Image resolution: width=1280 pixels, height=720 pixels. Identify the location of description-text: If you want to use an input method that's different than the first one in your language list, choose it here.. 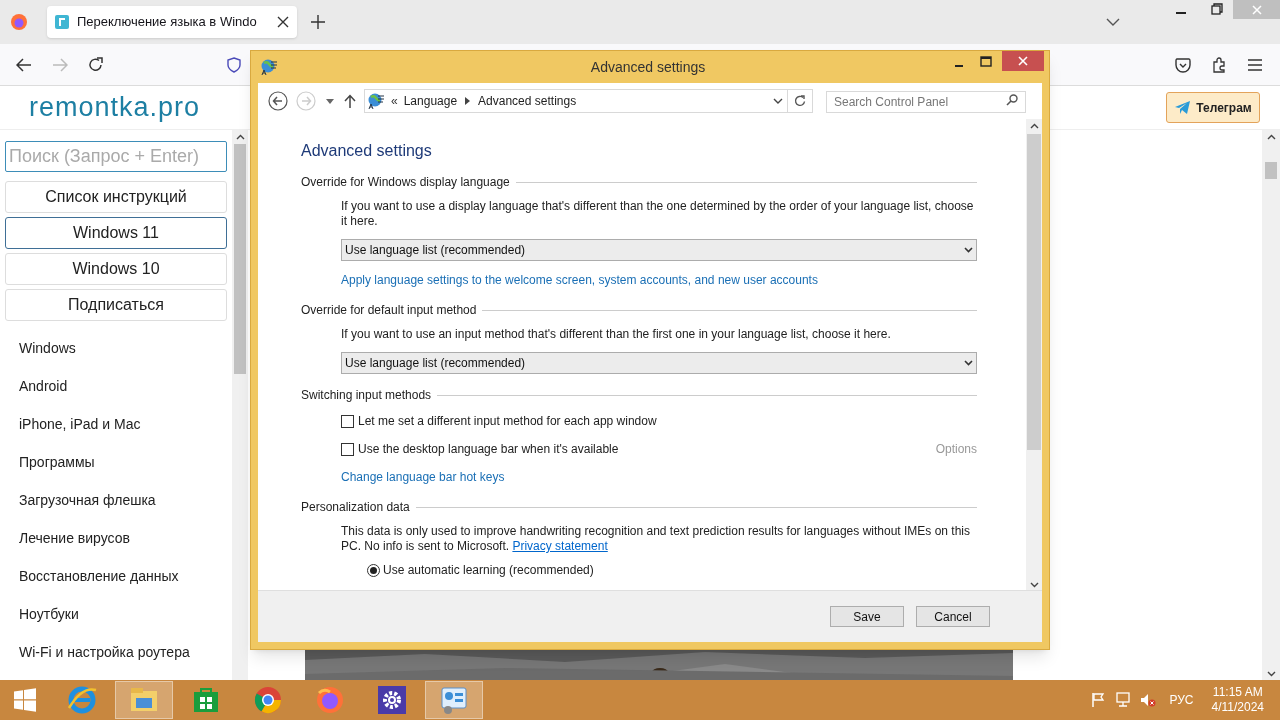
(616, 334).